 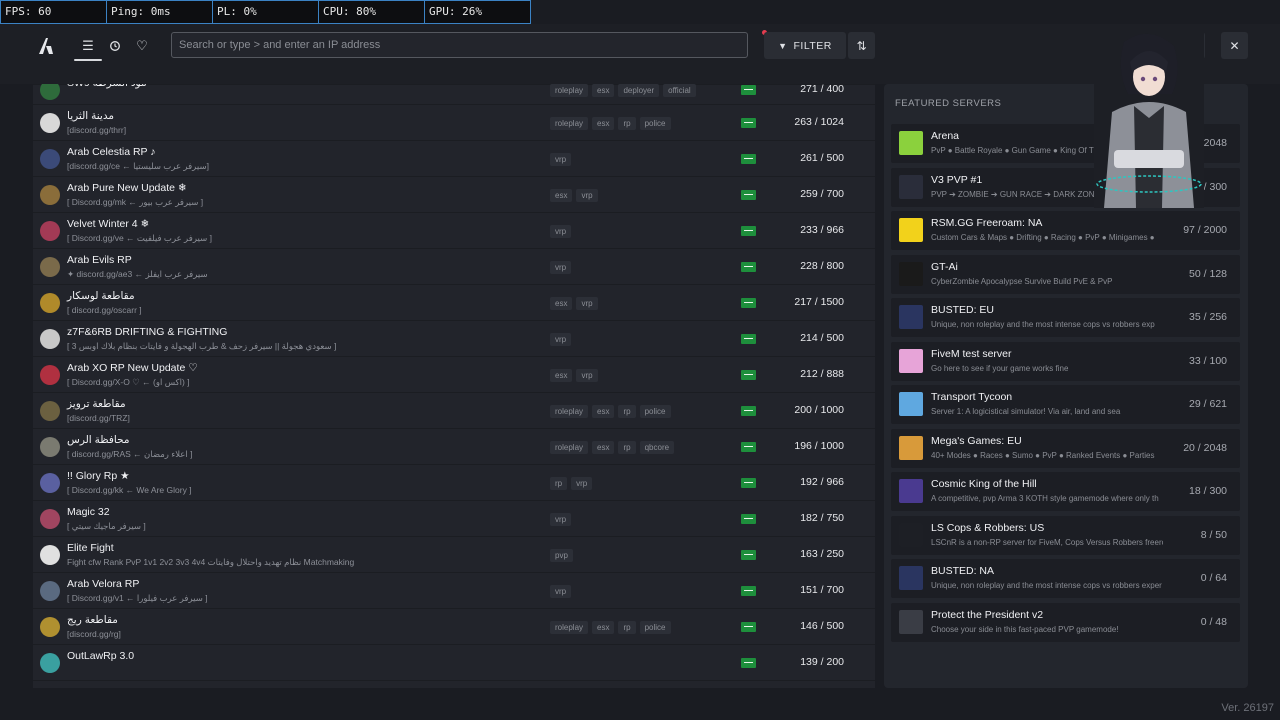 I want to click on player-count: 139 / 200, so click(x=822, y=662).